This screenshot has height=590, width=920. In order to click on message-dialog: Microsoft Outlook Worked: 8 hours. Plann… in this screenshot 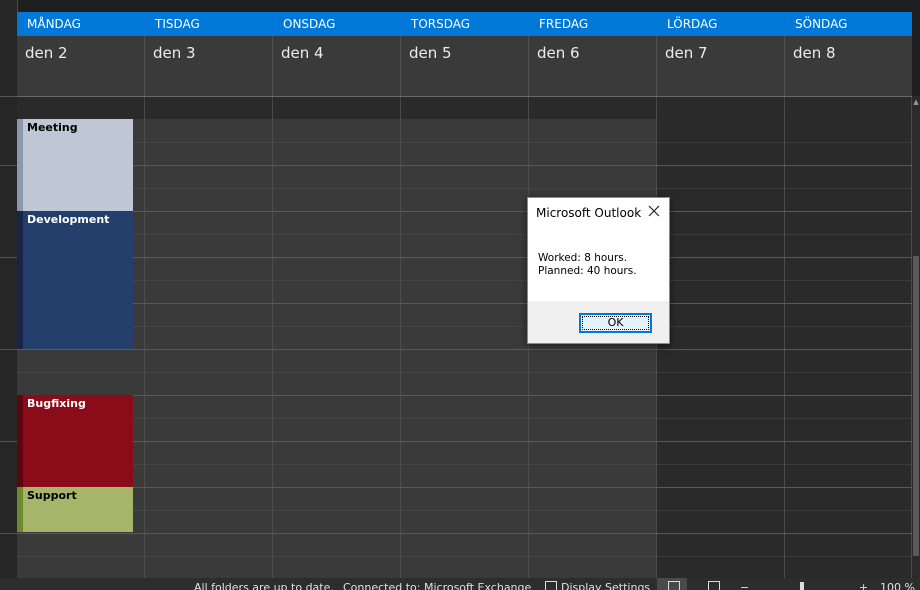, I will do `click(598, 270)`.